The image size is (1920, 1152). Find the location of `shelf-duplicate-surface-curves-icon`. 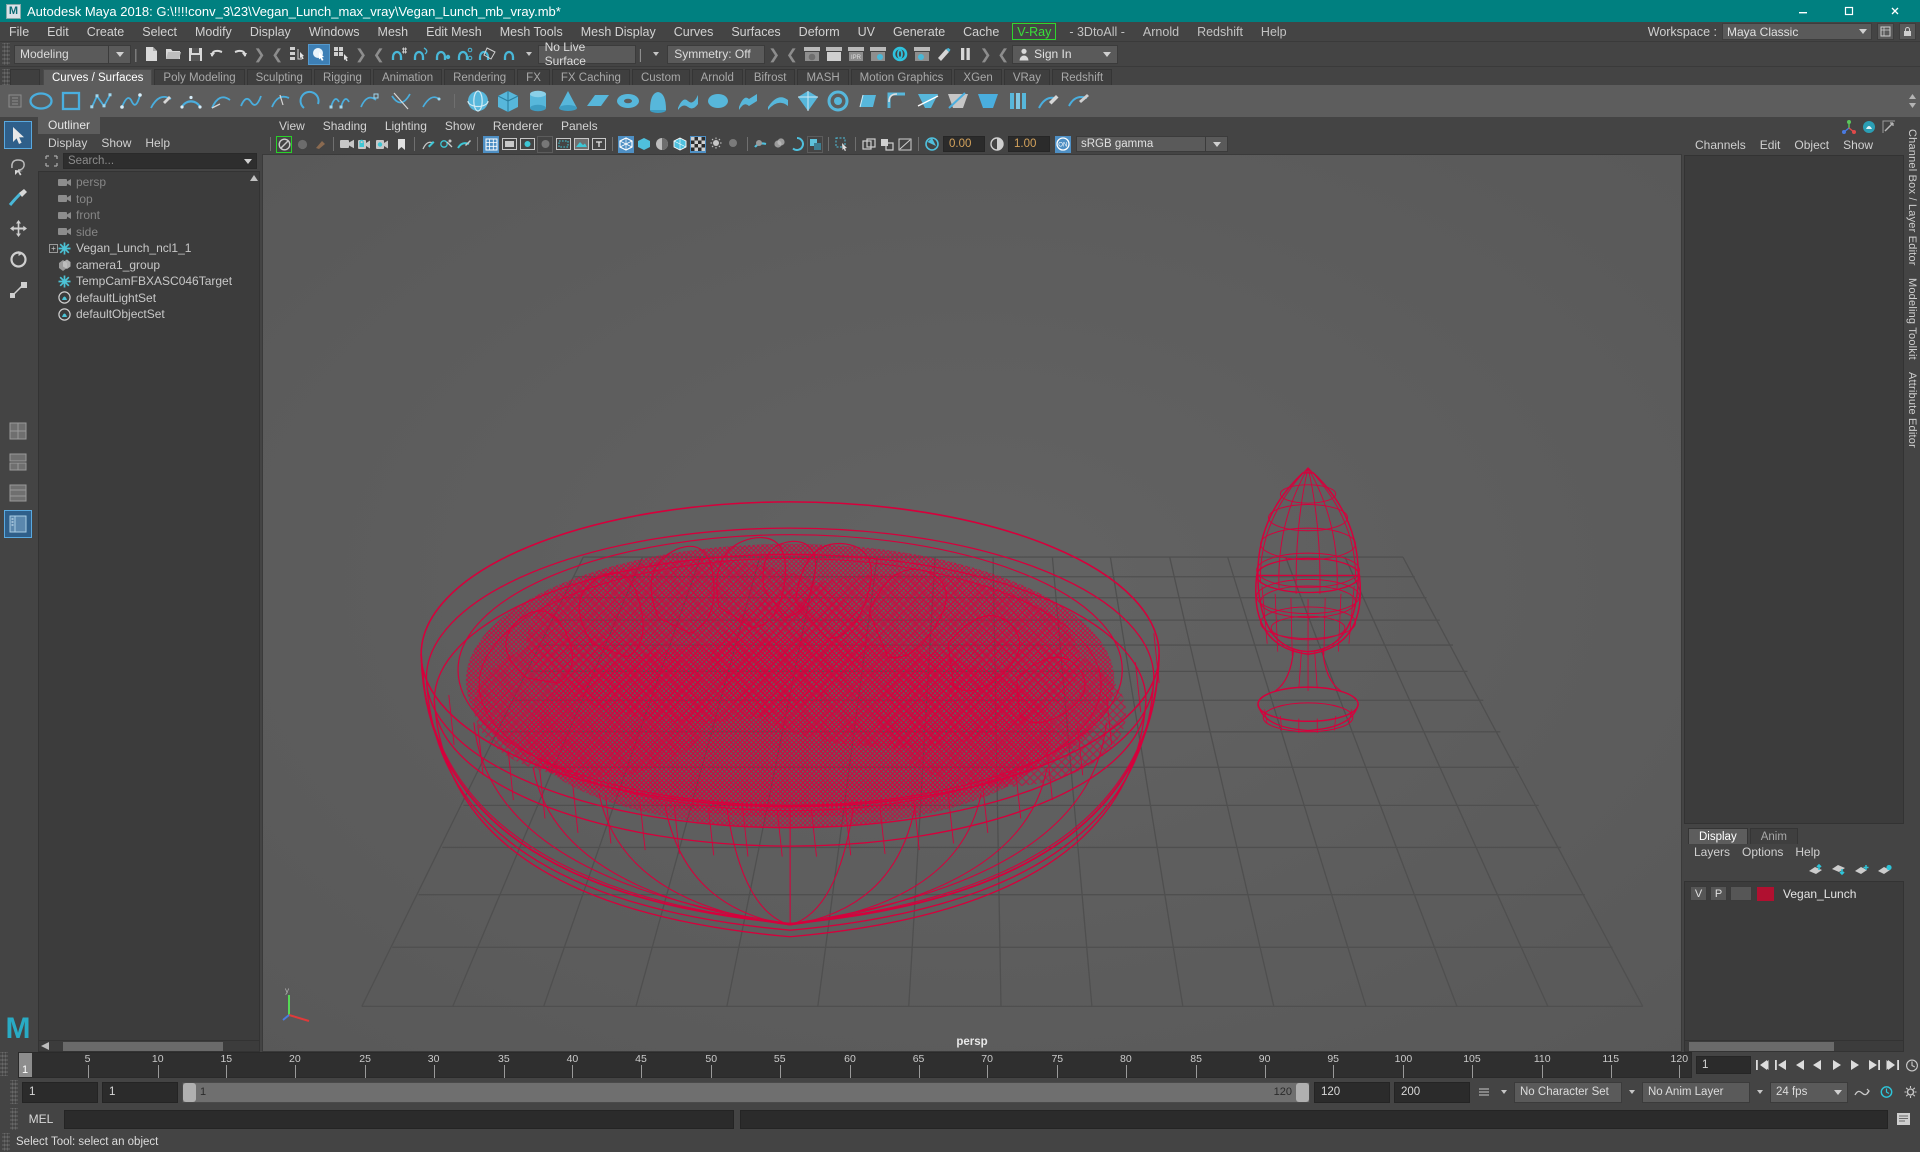

shelf-duplicate-surface-curves-icon is located at coordinates (341, 101).